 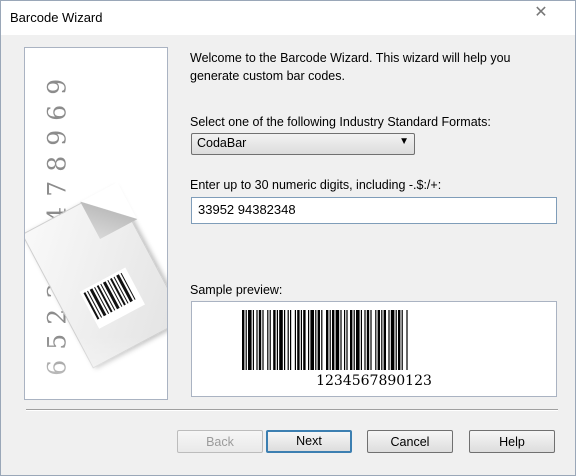 I want to click on digits-input, so click(x=374, y=209).